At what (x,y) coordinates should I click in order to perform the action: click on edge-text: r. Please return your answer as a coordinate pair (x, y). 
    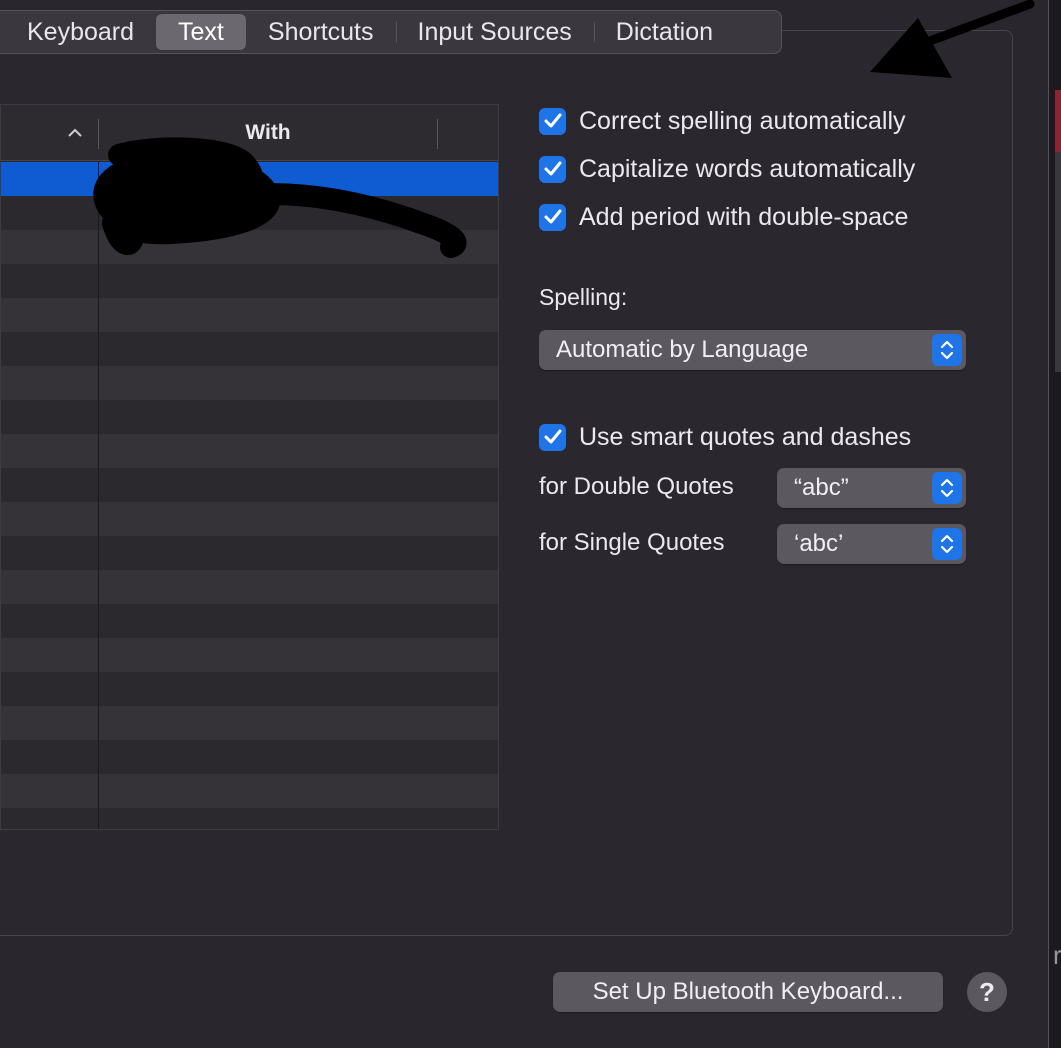
    Looking at the image, I should click on (1057, 955).